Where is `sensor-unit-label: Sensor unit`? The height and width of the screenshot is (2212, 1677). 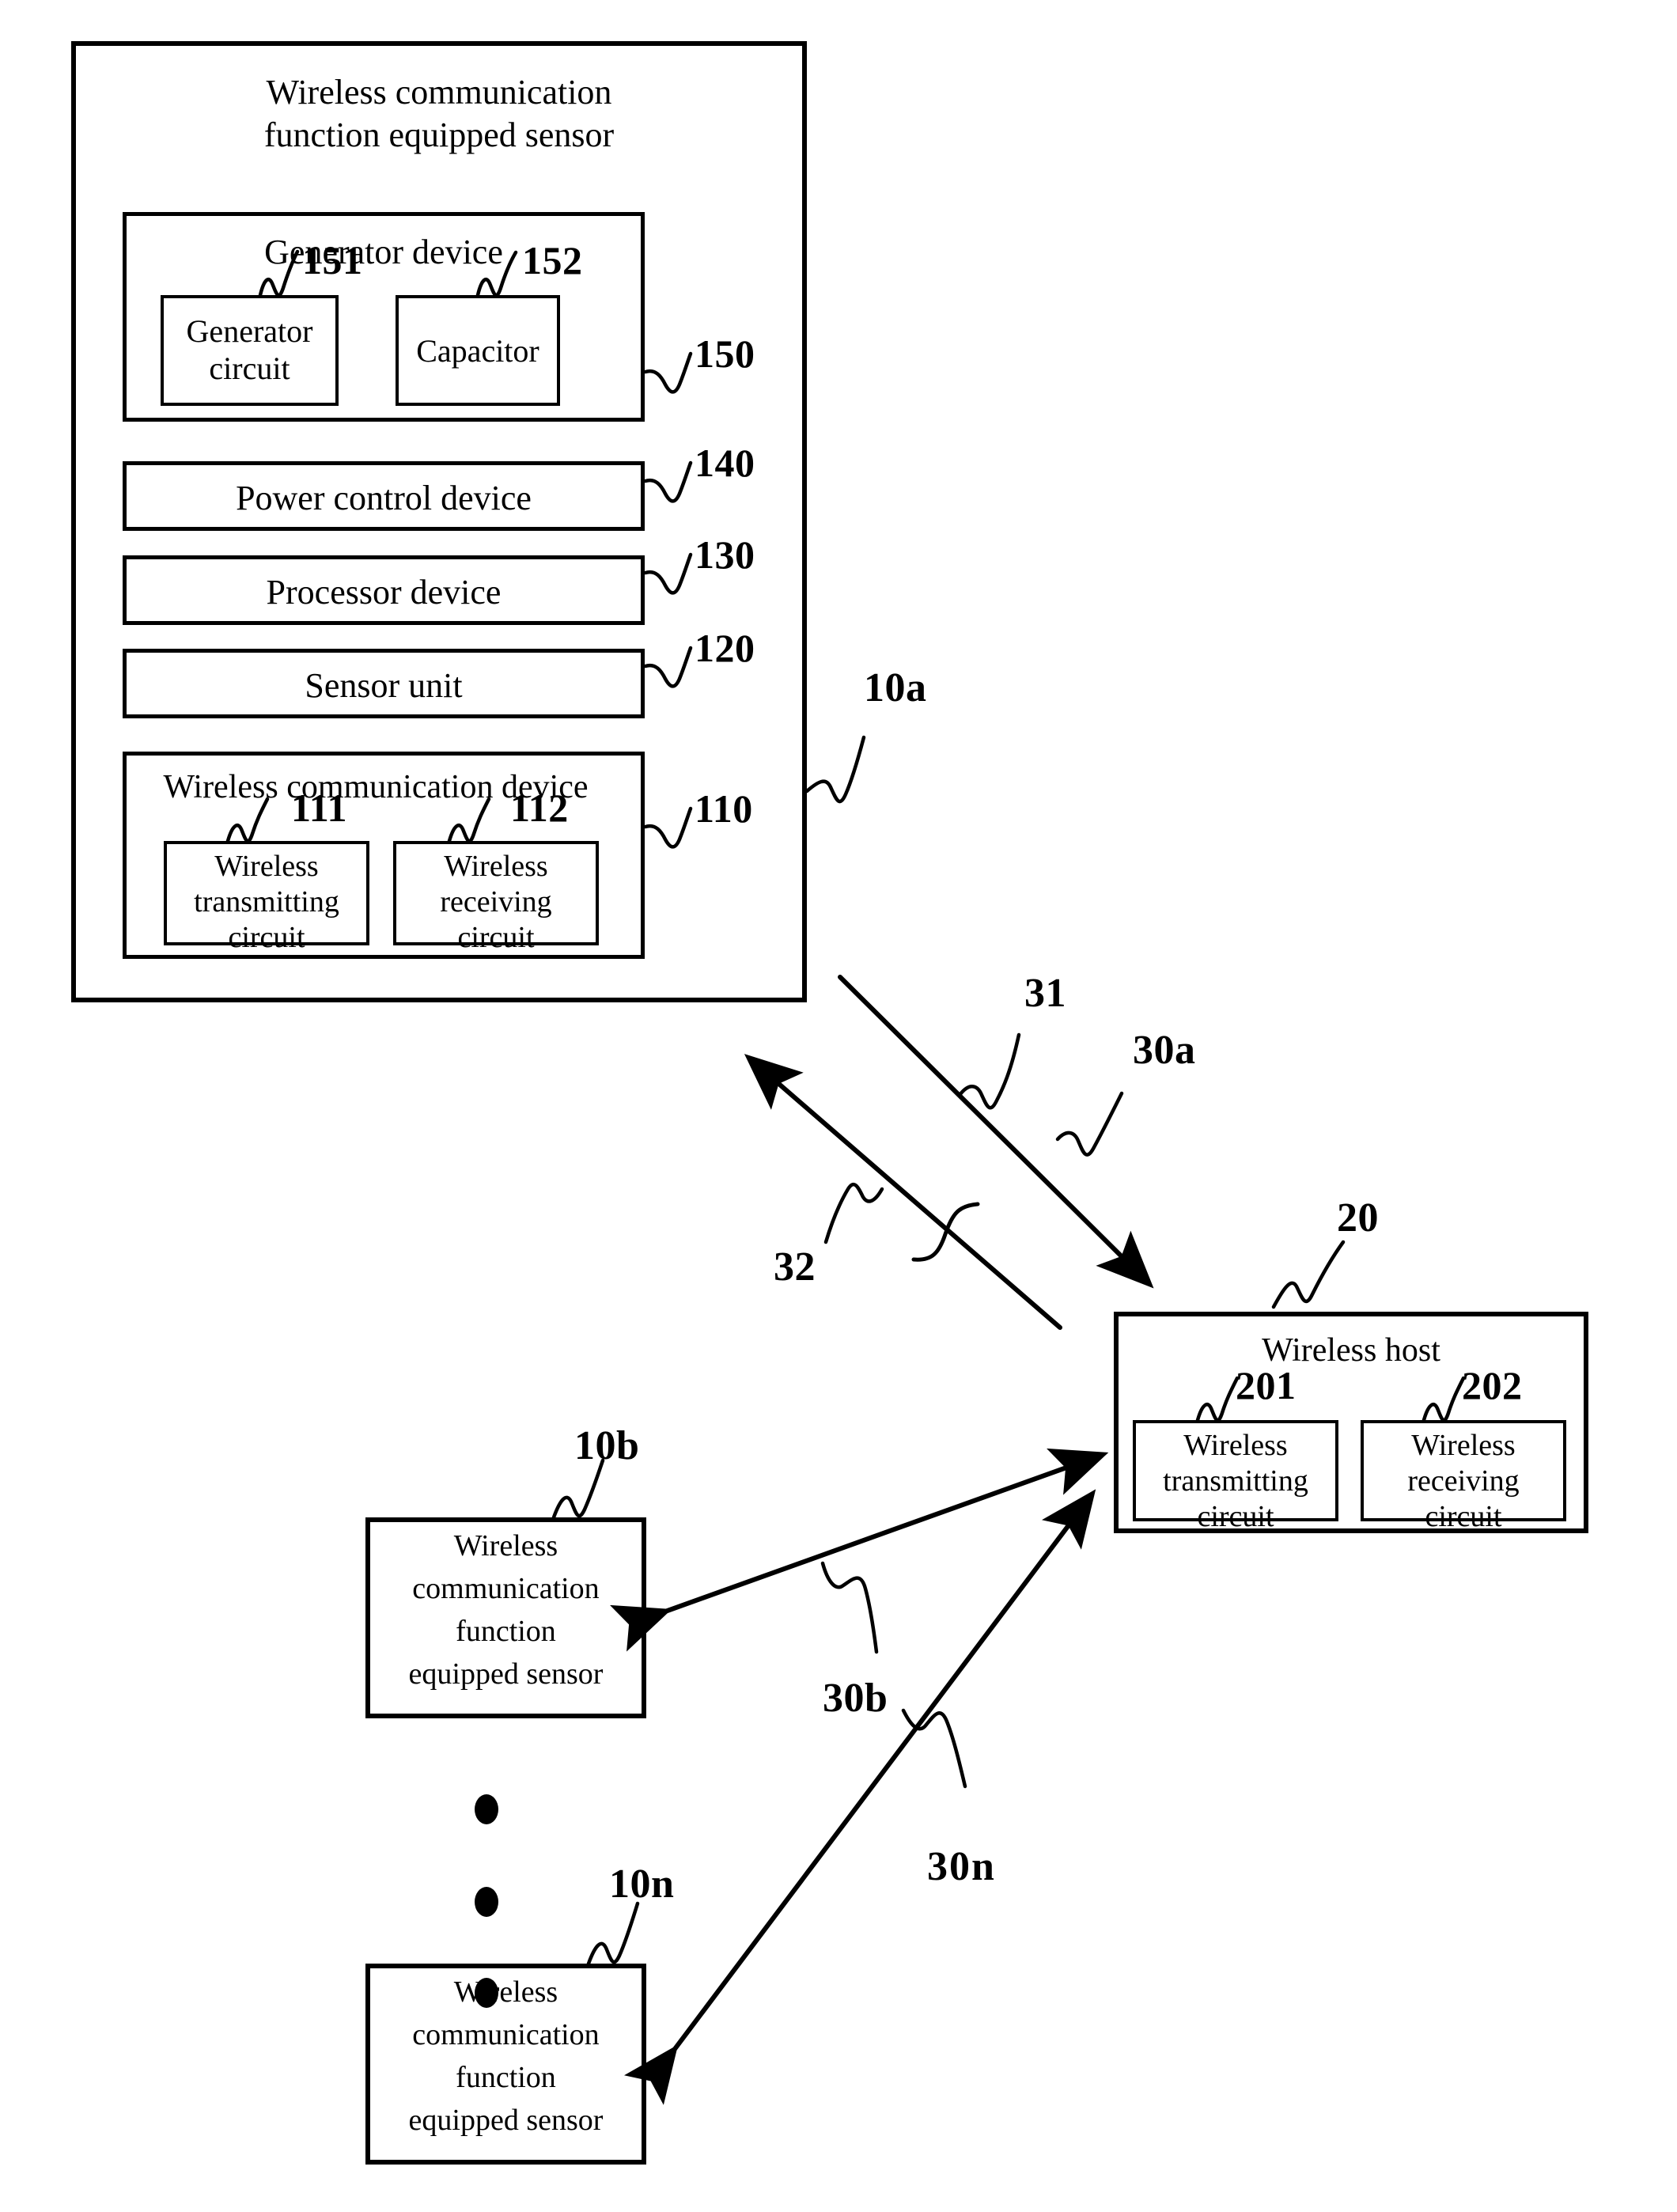
sensor-unit-label: Sensor unit is located at coordinates (384, 685).